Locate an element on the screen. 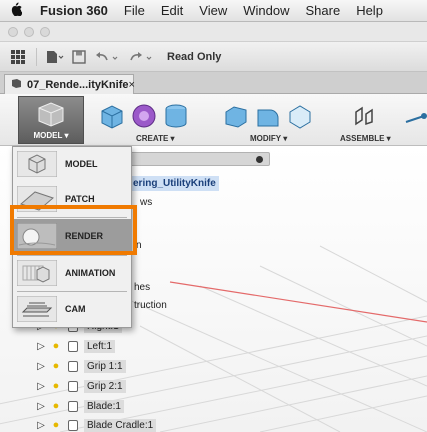 This screenshot has height=432, width=427. document-tab: 07_Rende...ityKnife × is located at coordinates (69, 84).